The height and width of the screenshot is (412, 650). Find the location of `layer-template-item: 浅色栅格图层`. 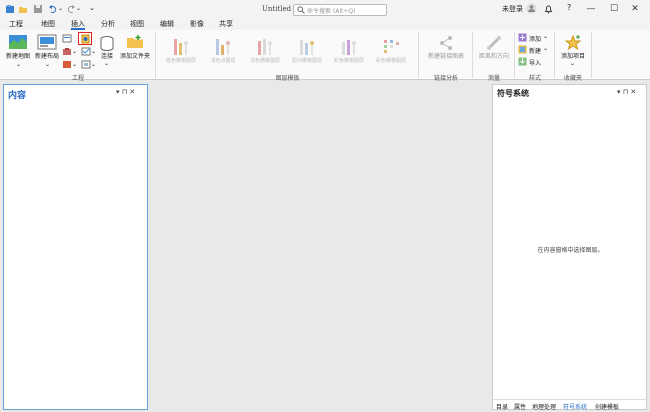

layer-template-item: 浅色栅格图层 is located at coordinates (265, 51).